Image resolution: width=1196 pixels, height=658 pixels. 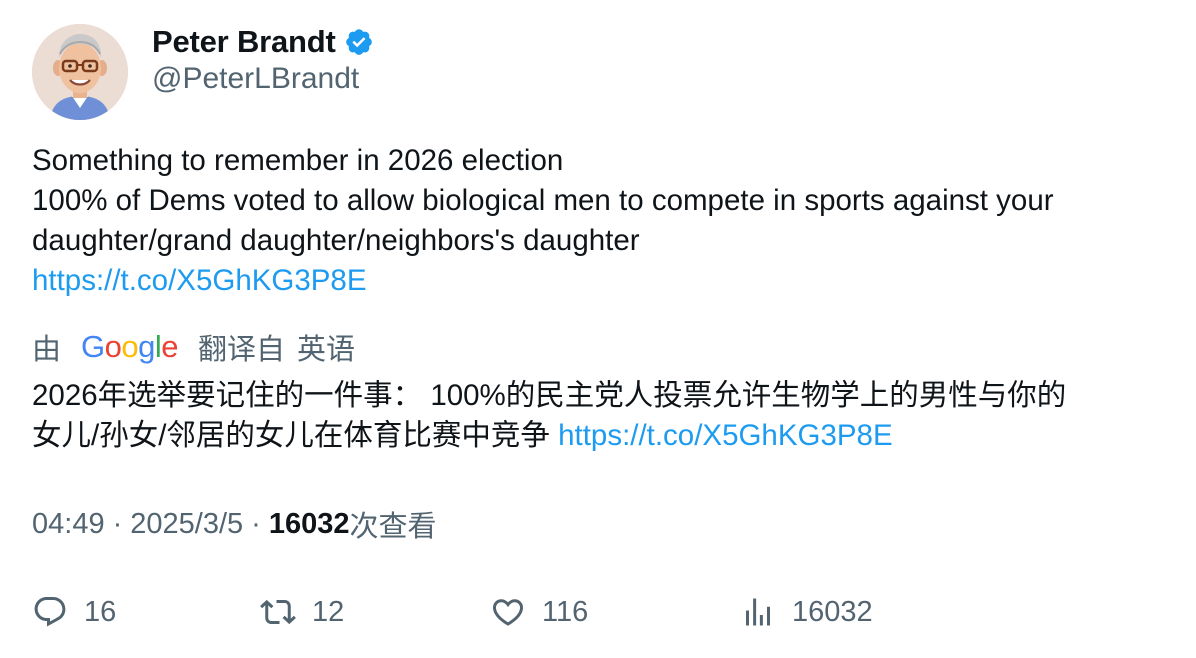 I want to click on translated-link: https://t.co/X5GhKG3P8E, so click(x=725, y=435).